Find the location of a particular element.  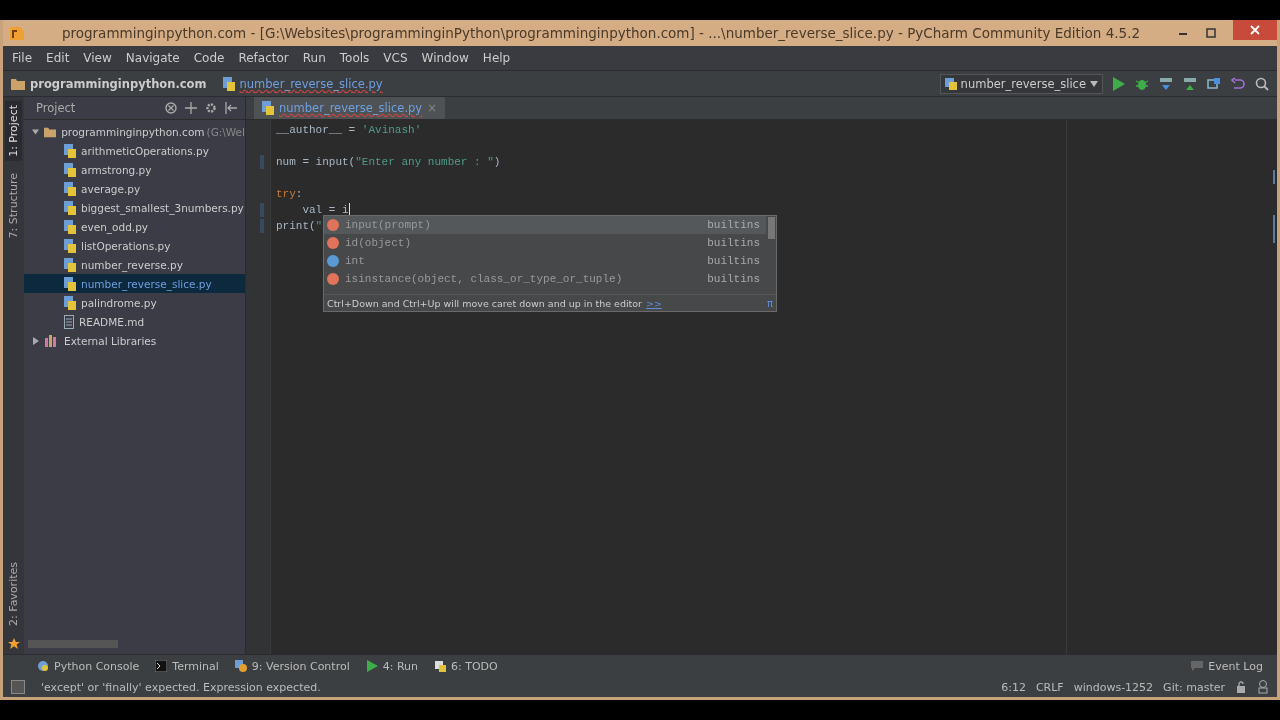

tree-item: biggest_smallest_3numbers.py is located at coordinates (162, 207).